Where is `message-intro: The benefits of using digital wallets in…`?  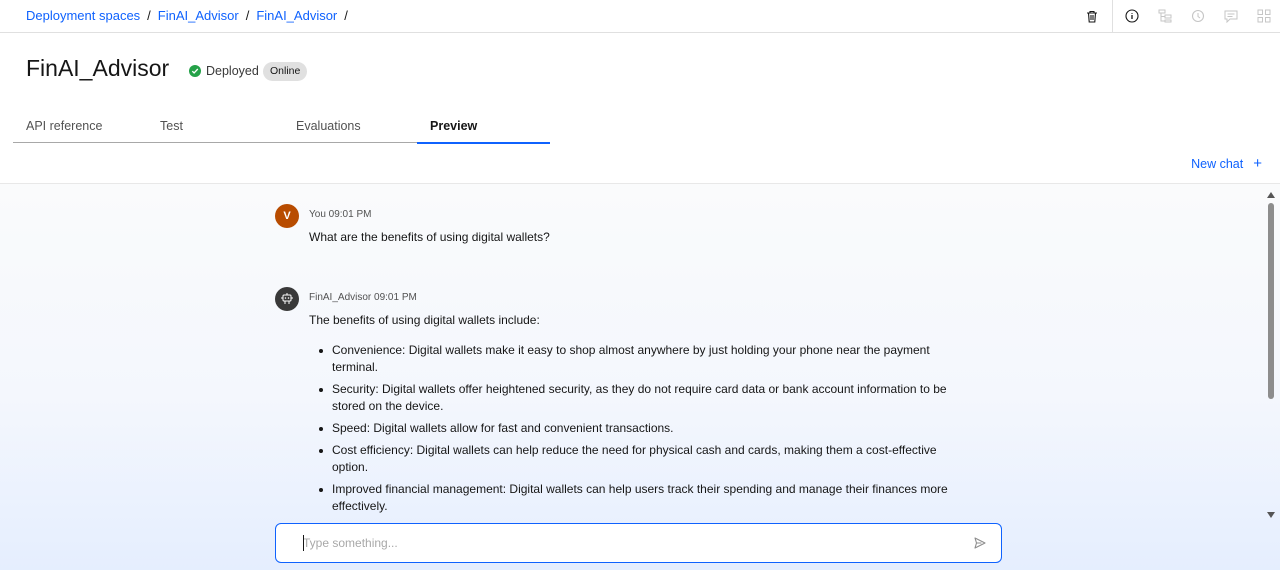
message-intro: The benefits of using digital wallets in… is located at coordinates (424, 320).